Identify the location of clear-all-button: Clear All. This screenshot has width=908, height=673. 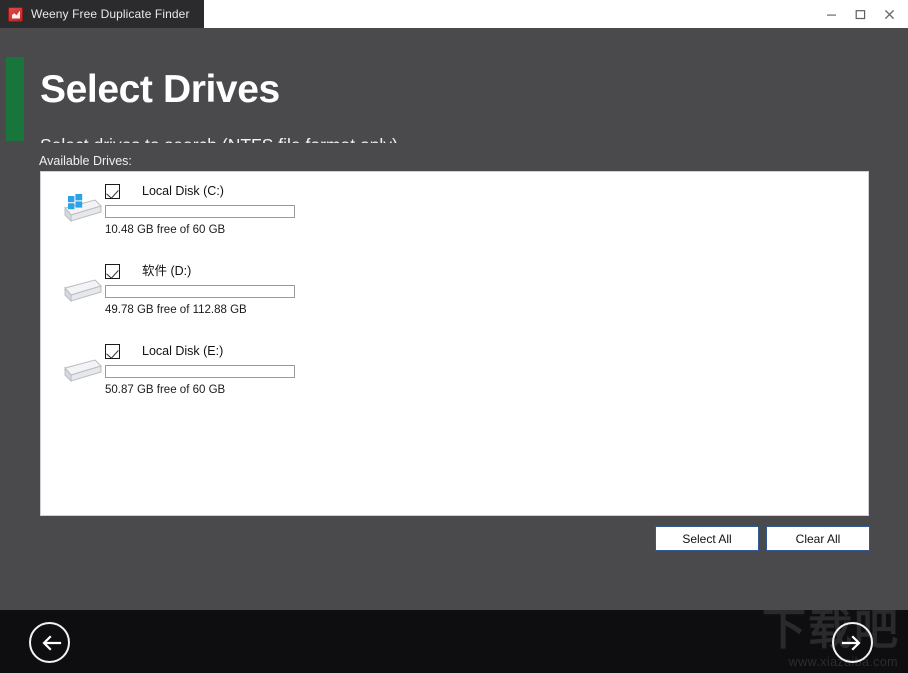
(818, 538).